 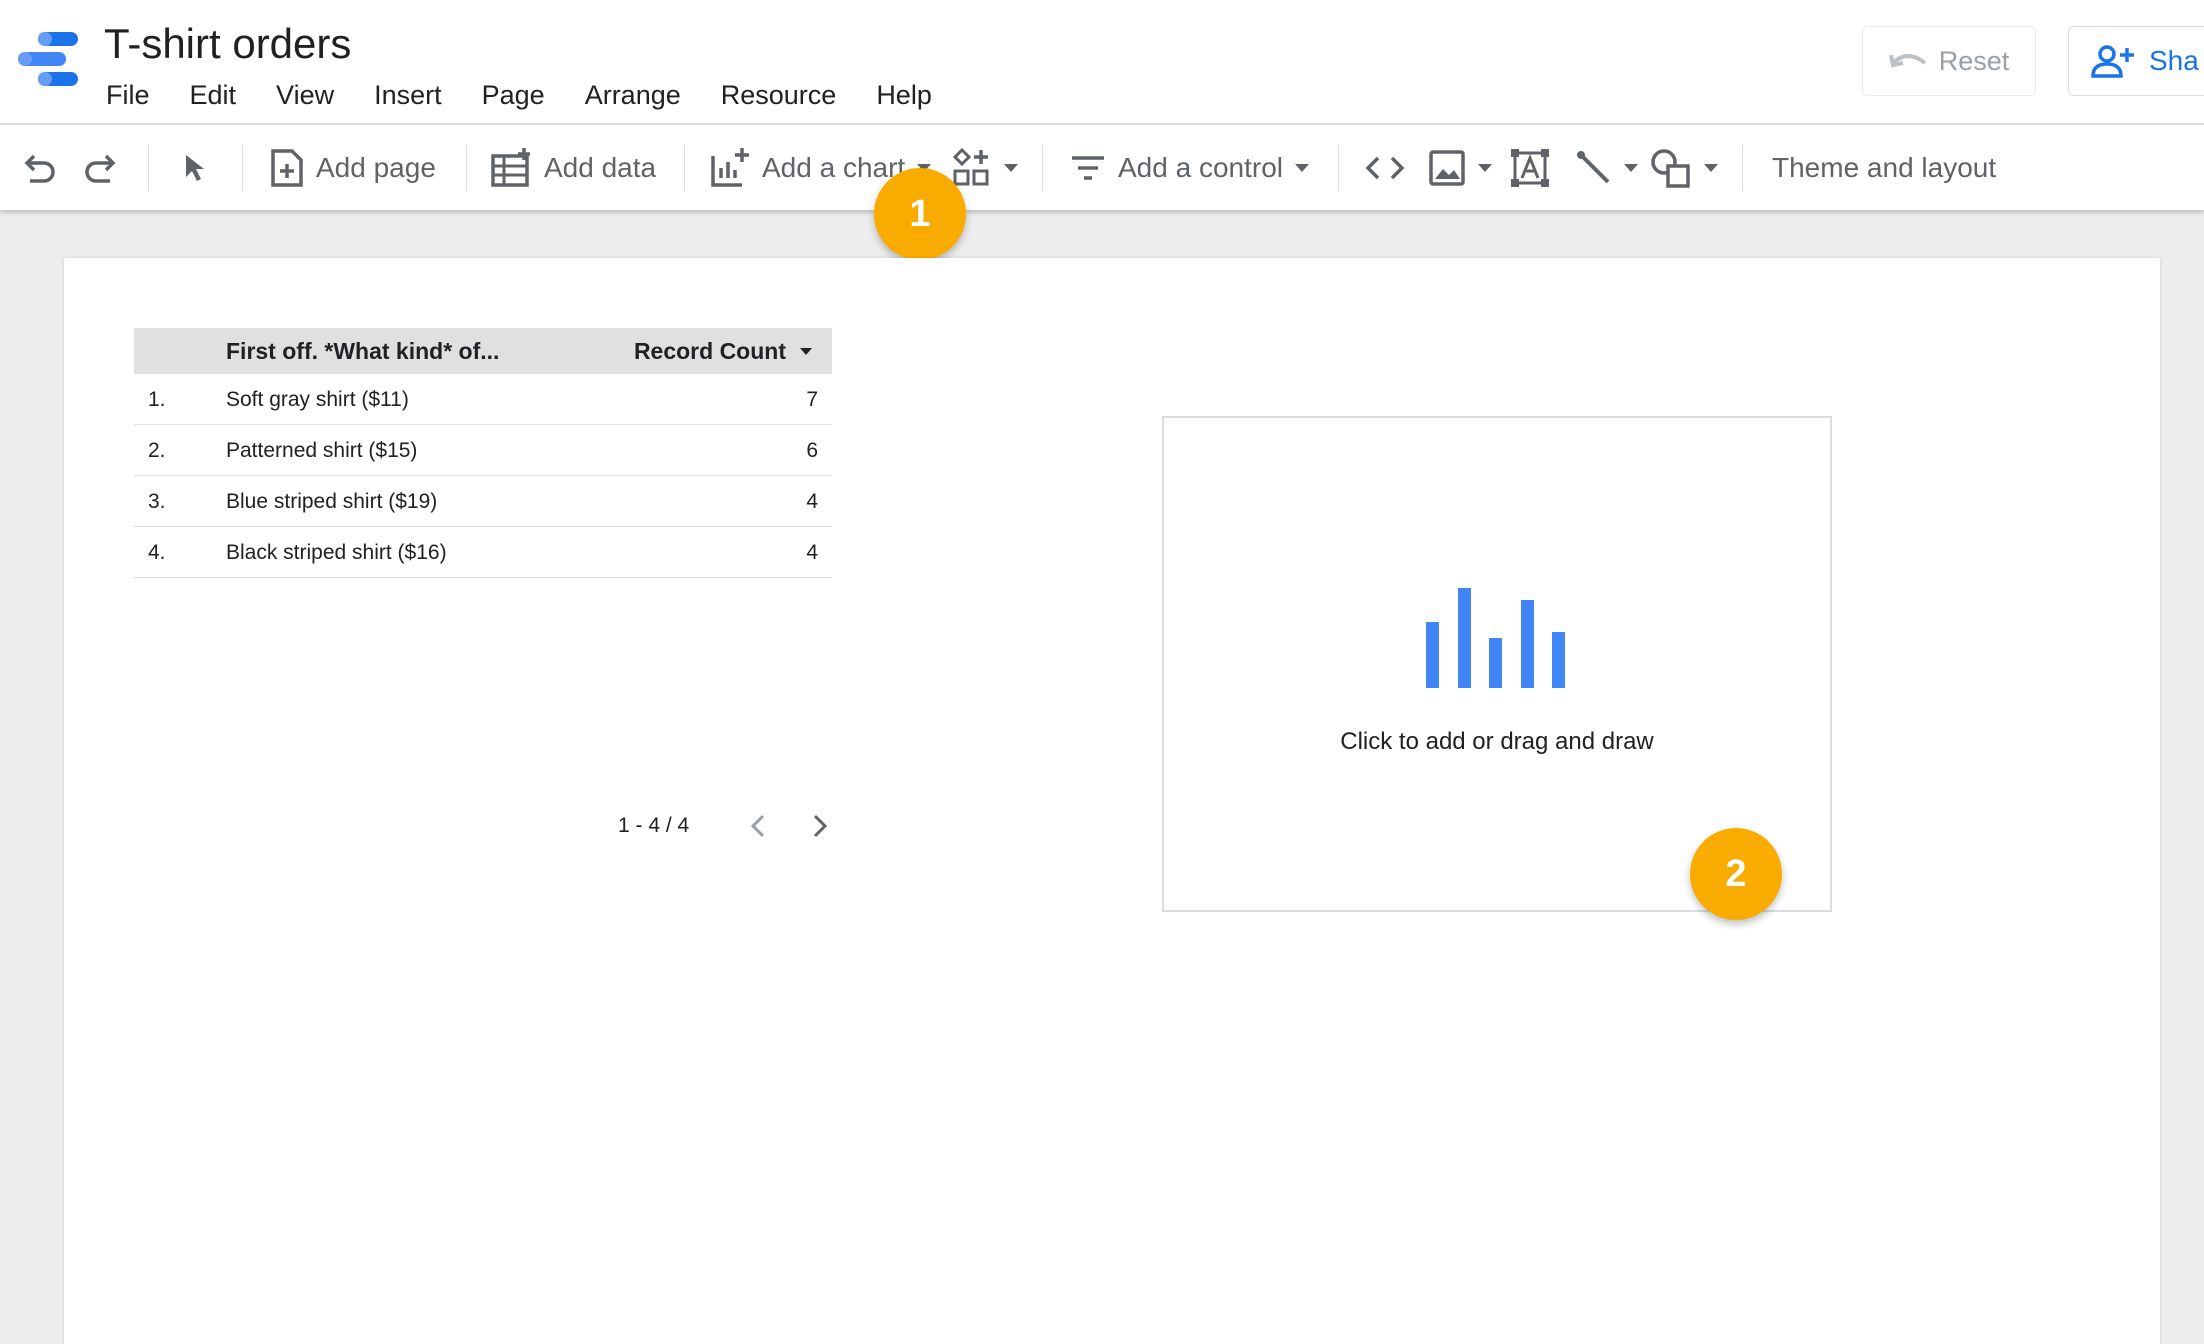 I want to click on cursor-arrow-icon, so click(x=195, y=168).